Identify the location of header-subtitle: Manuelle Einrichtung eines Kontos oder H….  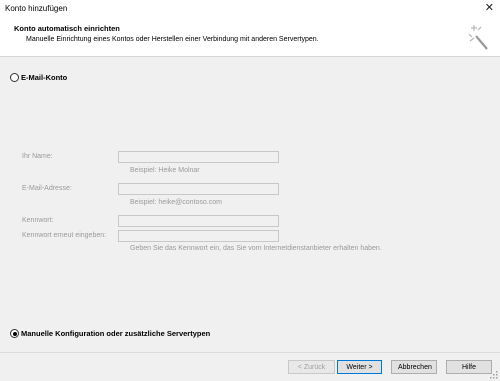
(172, 39).